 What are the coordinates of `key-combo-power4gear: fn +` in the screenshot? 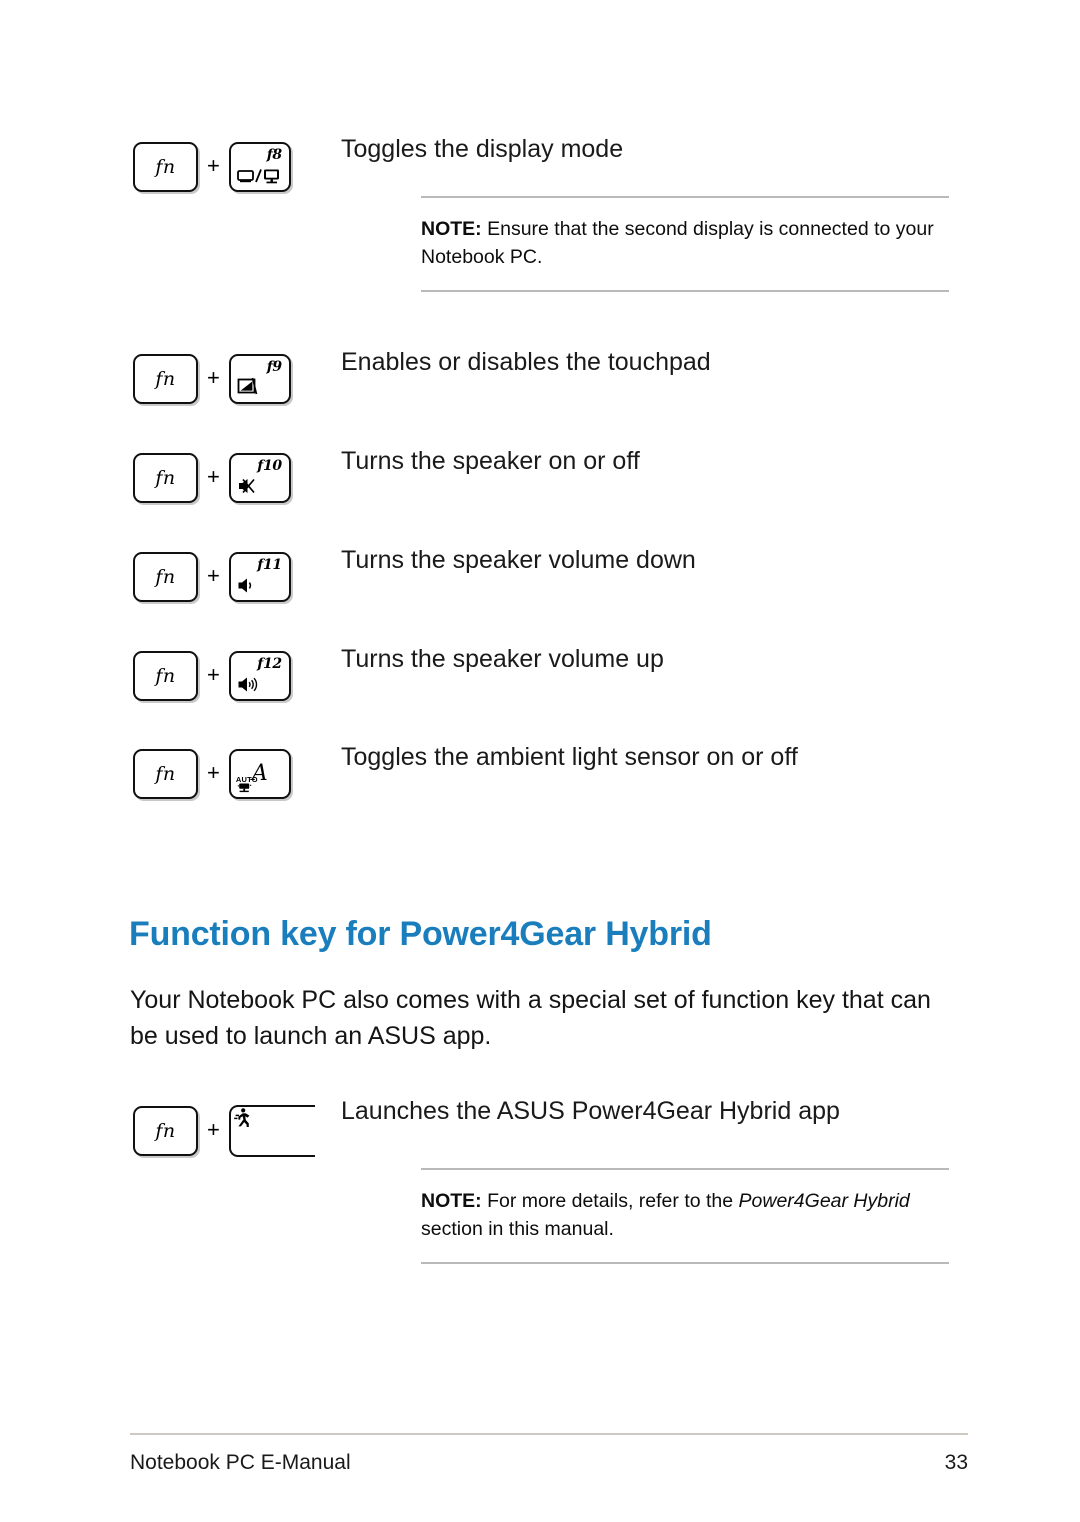 It's located at (233, 1131).